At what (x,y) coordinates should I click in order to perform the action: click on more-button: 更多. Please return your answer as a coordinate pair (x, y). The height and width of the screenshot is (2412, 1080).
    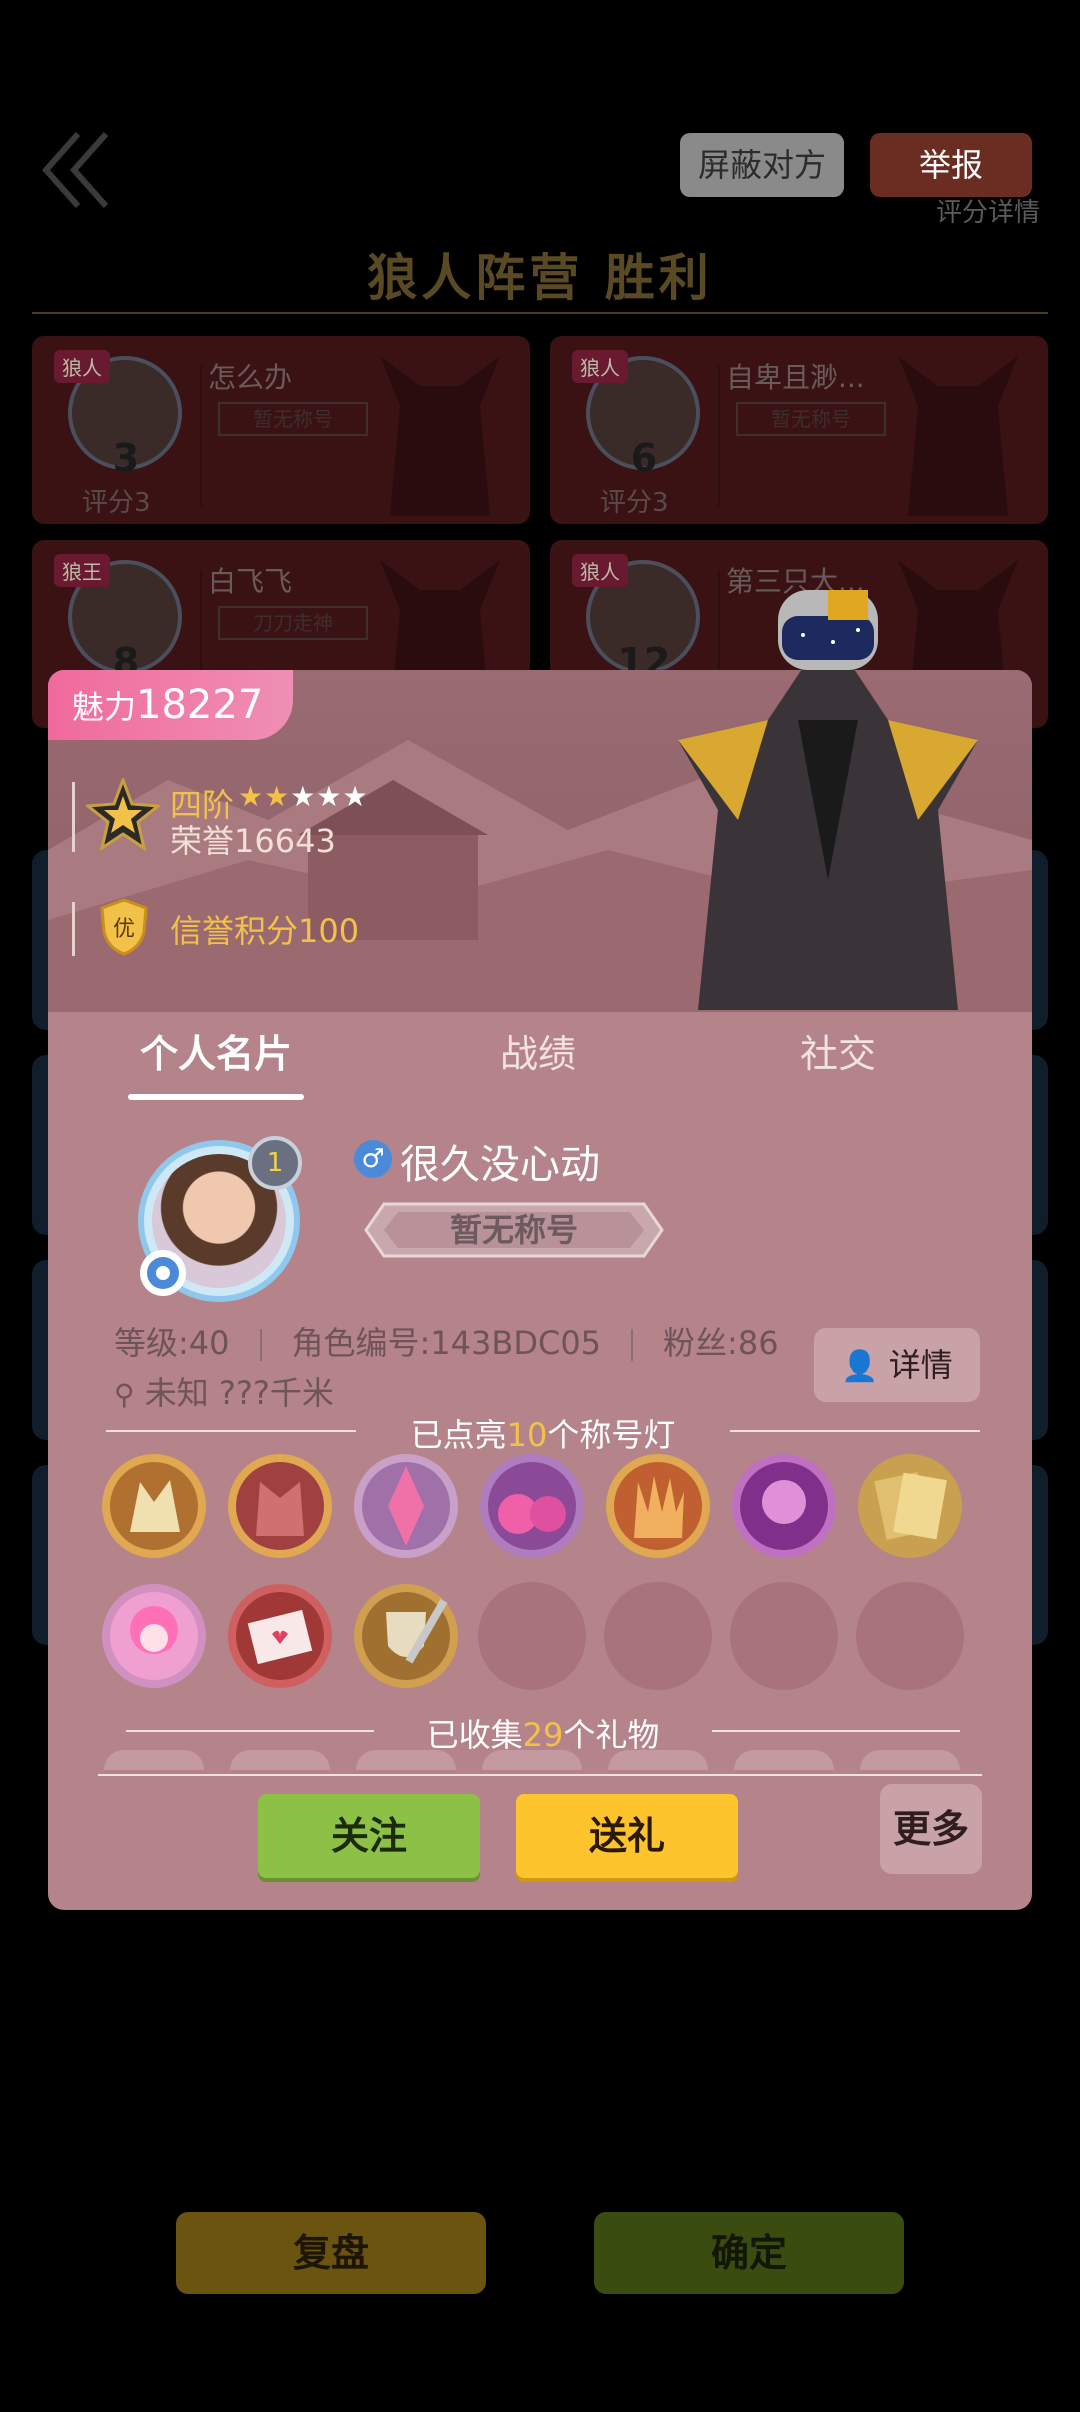
    Looking at the image, I should click on (931, 1829).